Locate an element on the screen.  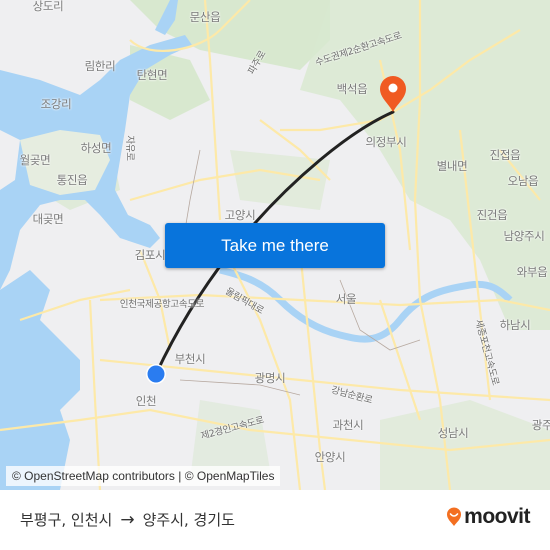
map-label-jogangri: 조강리 is located at coordinates (56, 104).